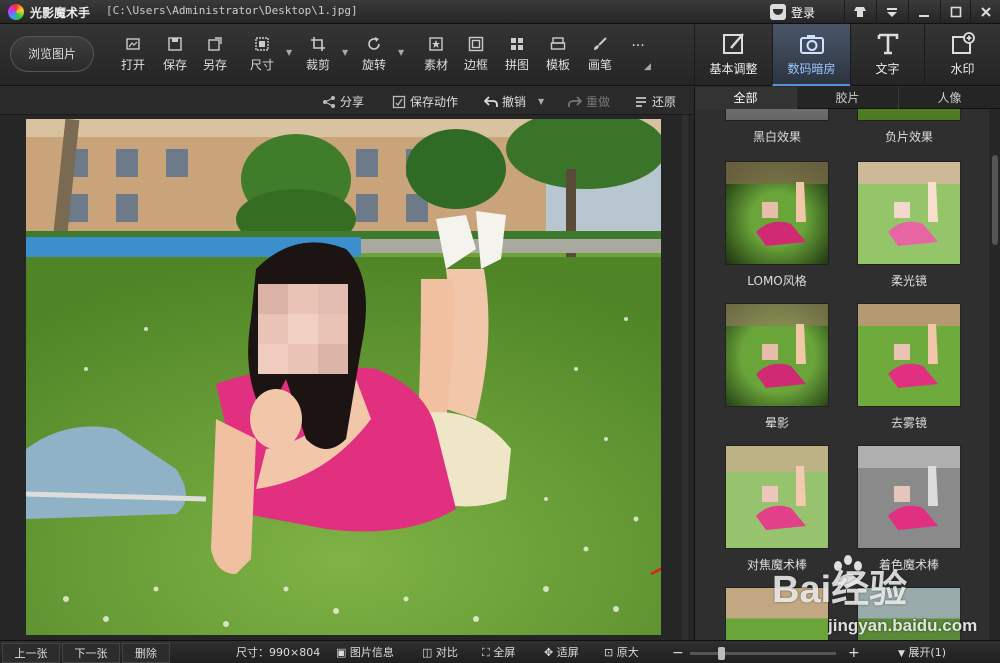  What do you see at coordinates (746, 98) in the screenshot?
I see `tab-all: 全部` at bounding box center [746, 98].